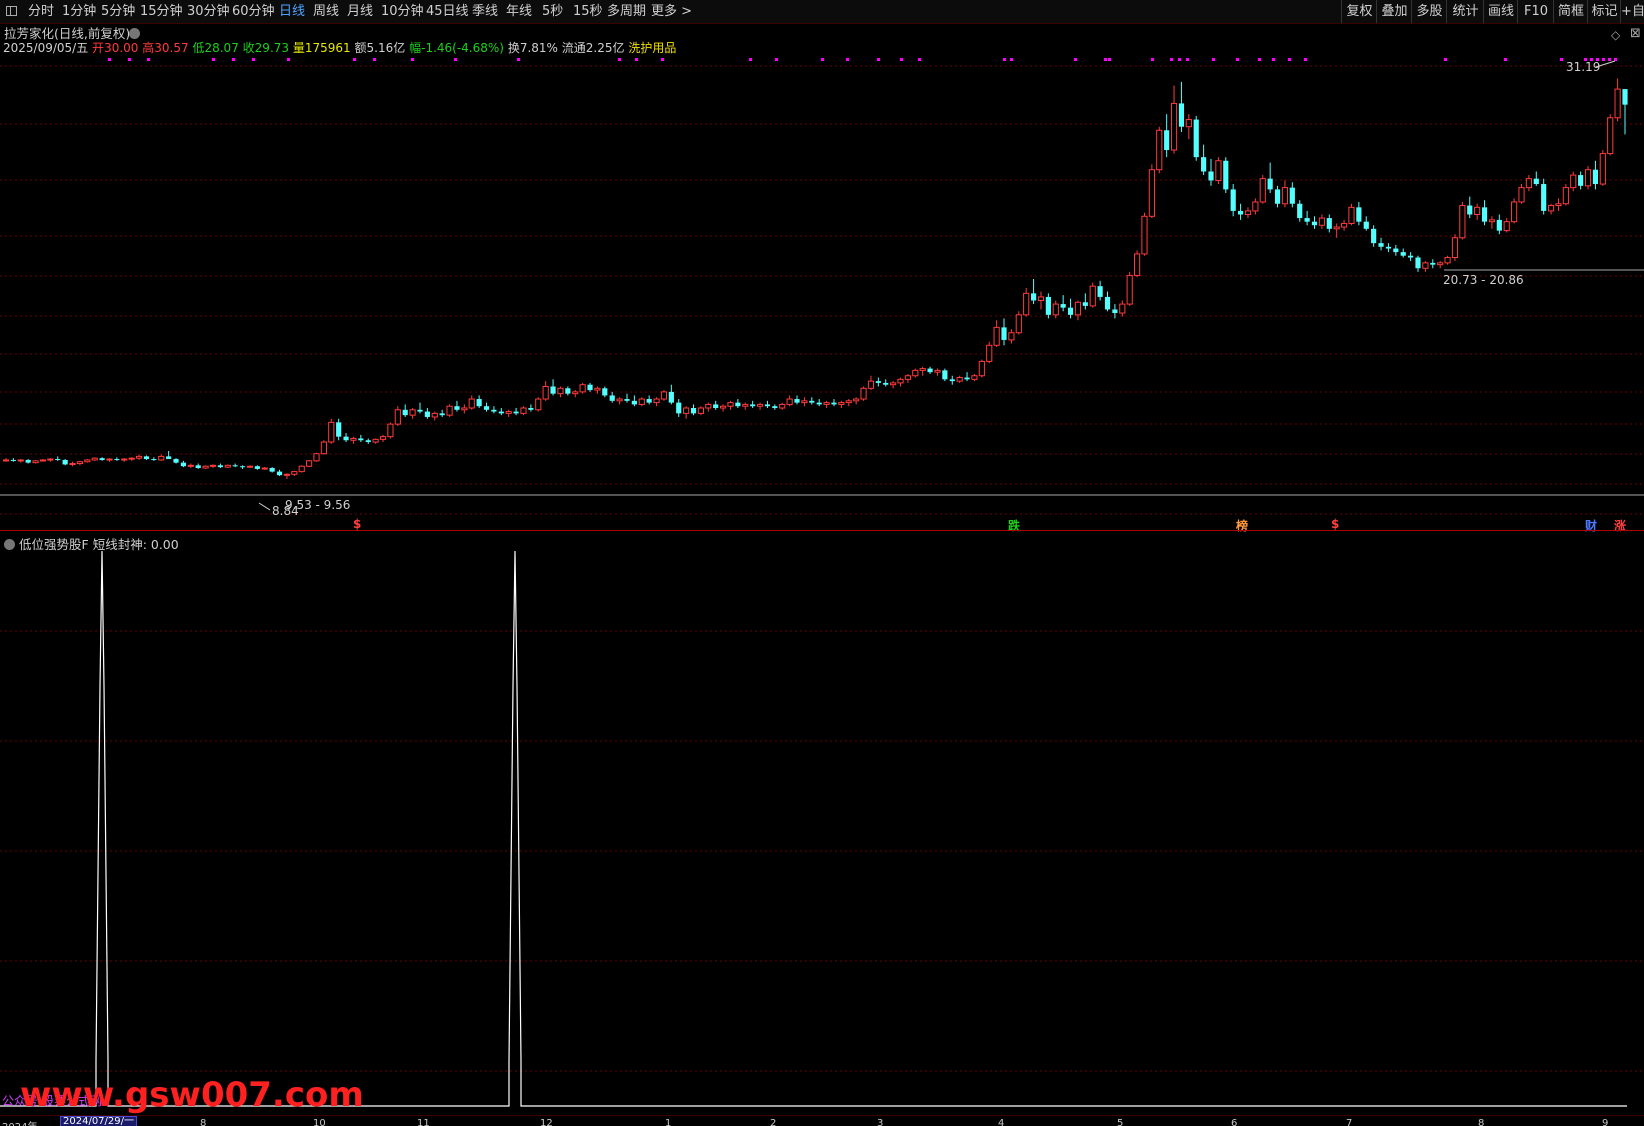 The width and height of the screenshot is (1644, 1126). I want to click on concept-tag: 洗护用品, so click(652, 48).